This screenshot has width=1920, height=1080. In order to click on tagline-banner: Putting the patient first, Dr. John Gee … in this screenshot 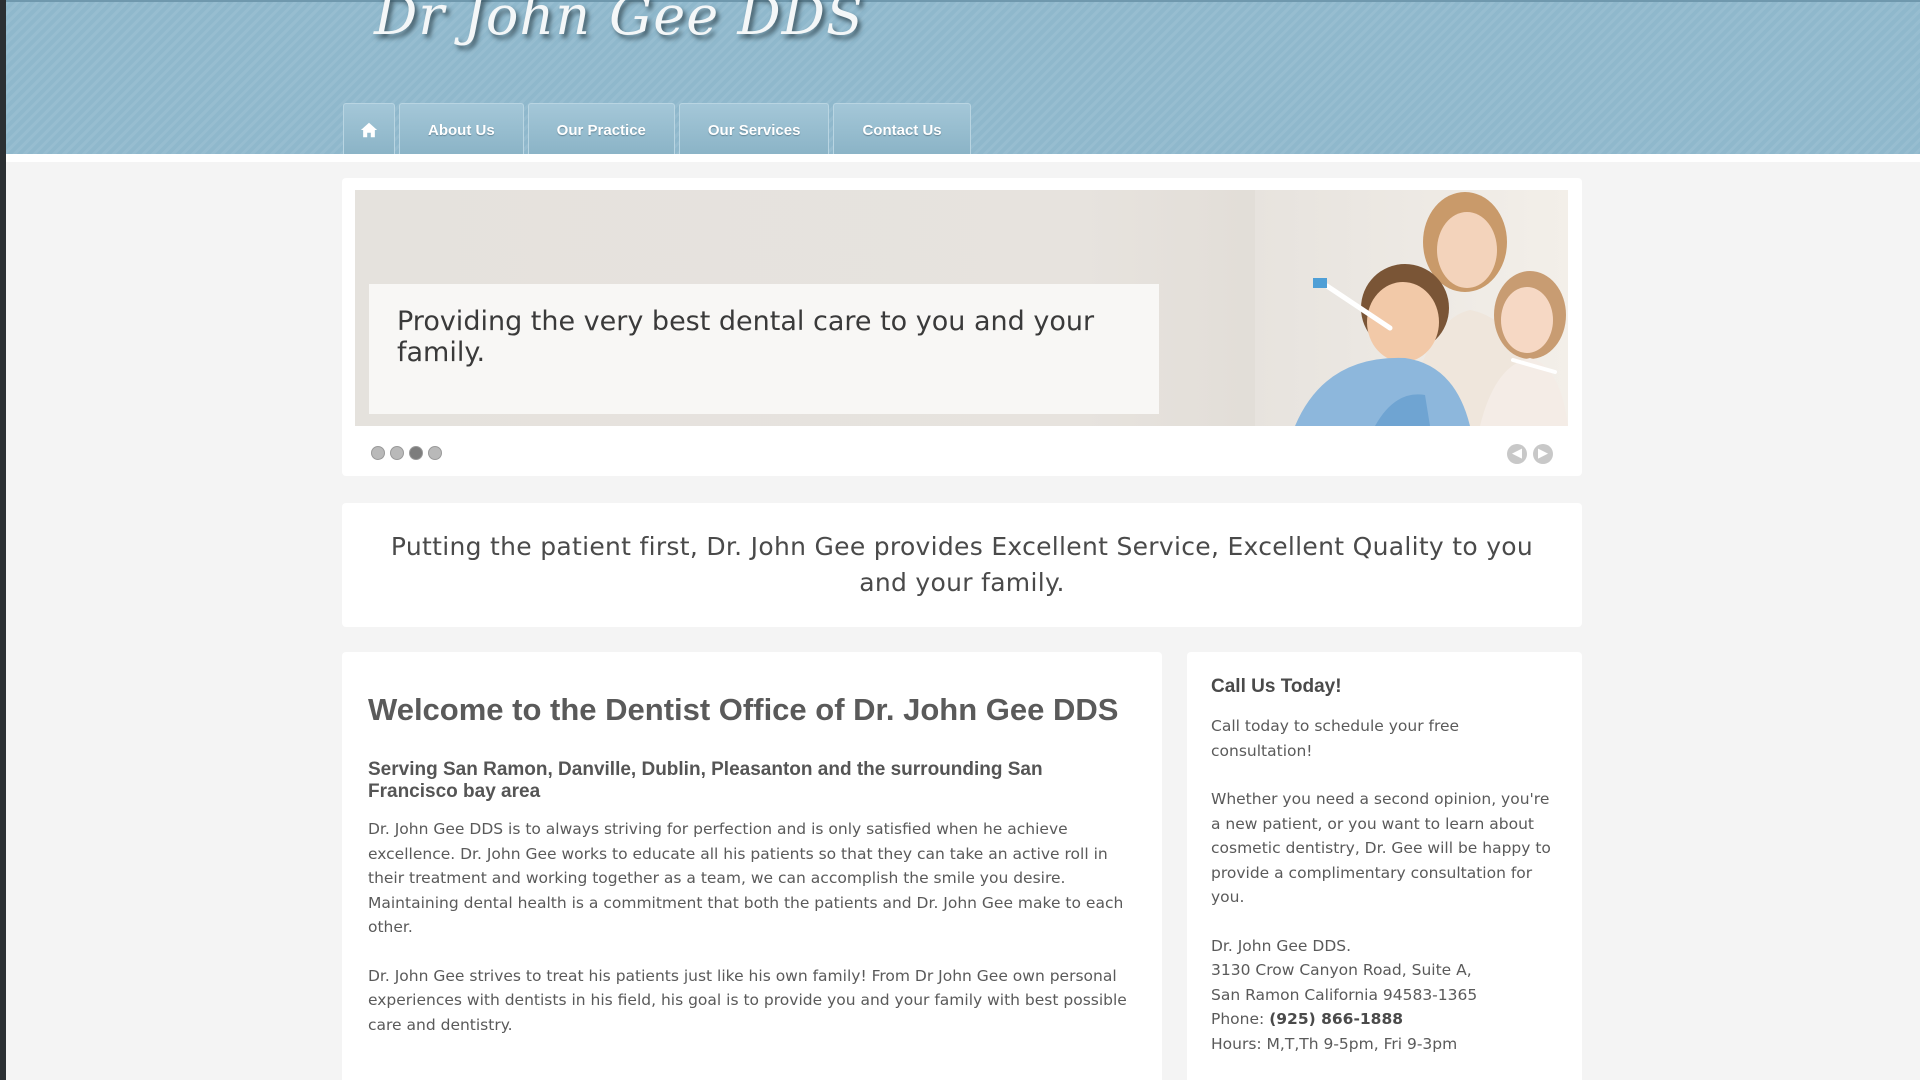, I will do `click(962, 565)`.